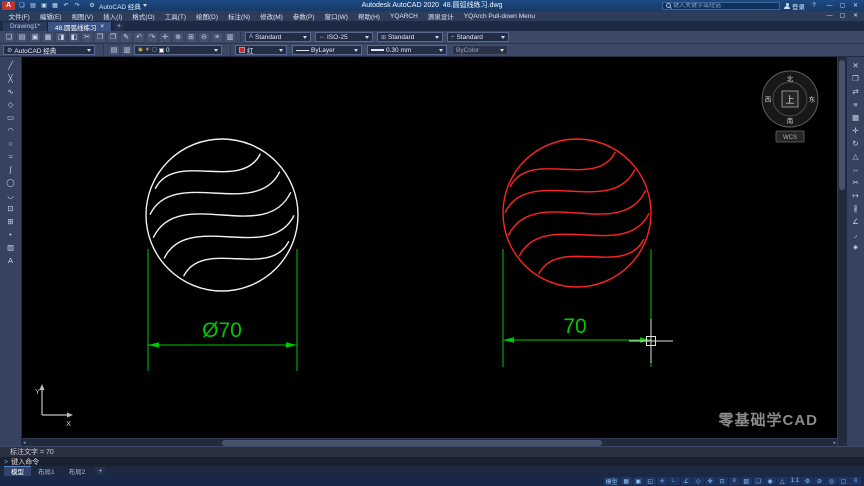 This screenshot has height=486, width=864. What do you see at coordinates (165, 37) in the screenshot?
I see `pan-icon: ✛` at bounding box center [165, 37].